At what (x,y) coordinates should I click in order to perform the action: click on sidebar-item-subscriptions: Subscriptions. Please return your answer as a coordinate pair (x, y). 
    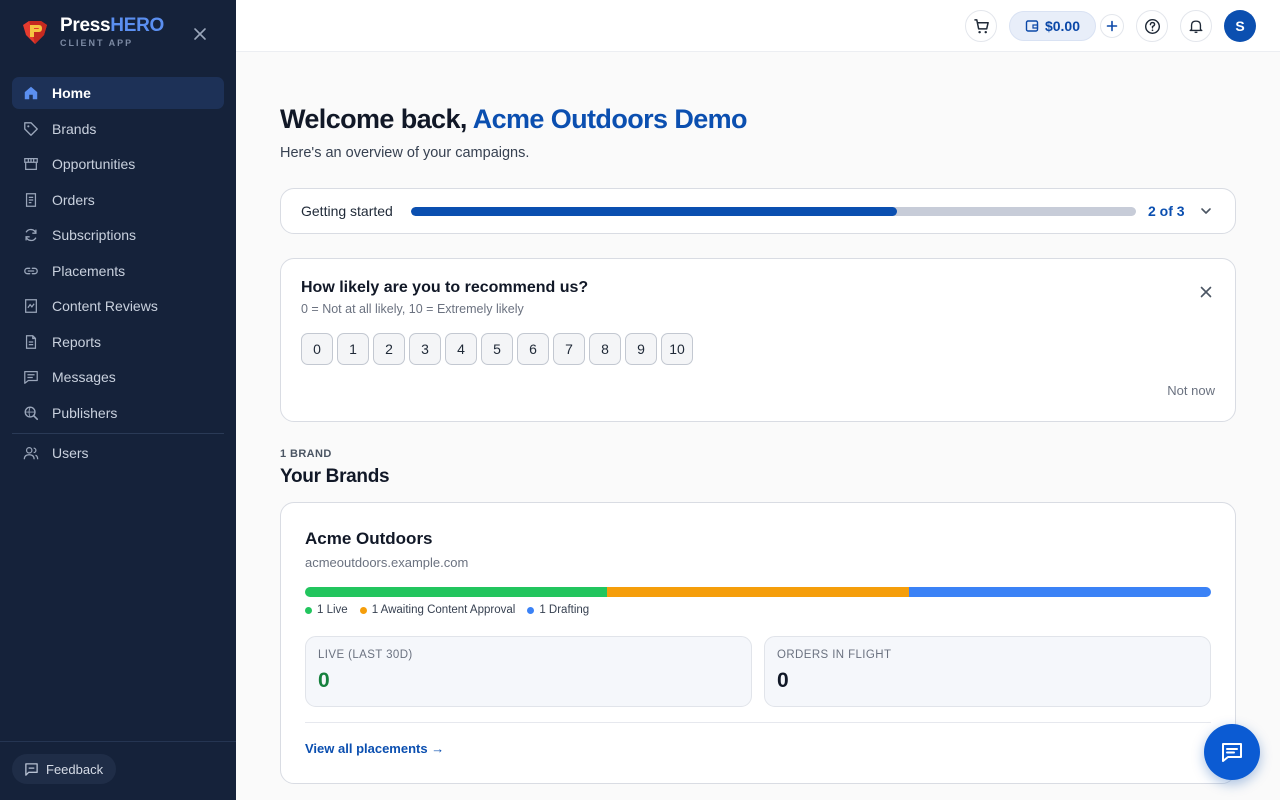
    Looking at the image, I should click on (118, 235).